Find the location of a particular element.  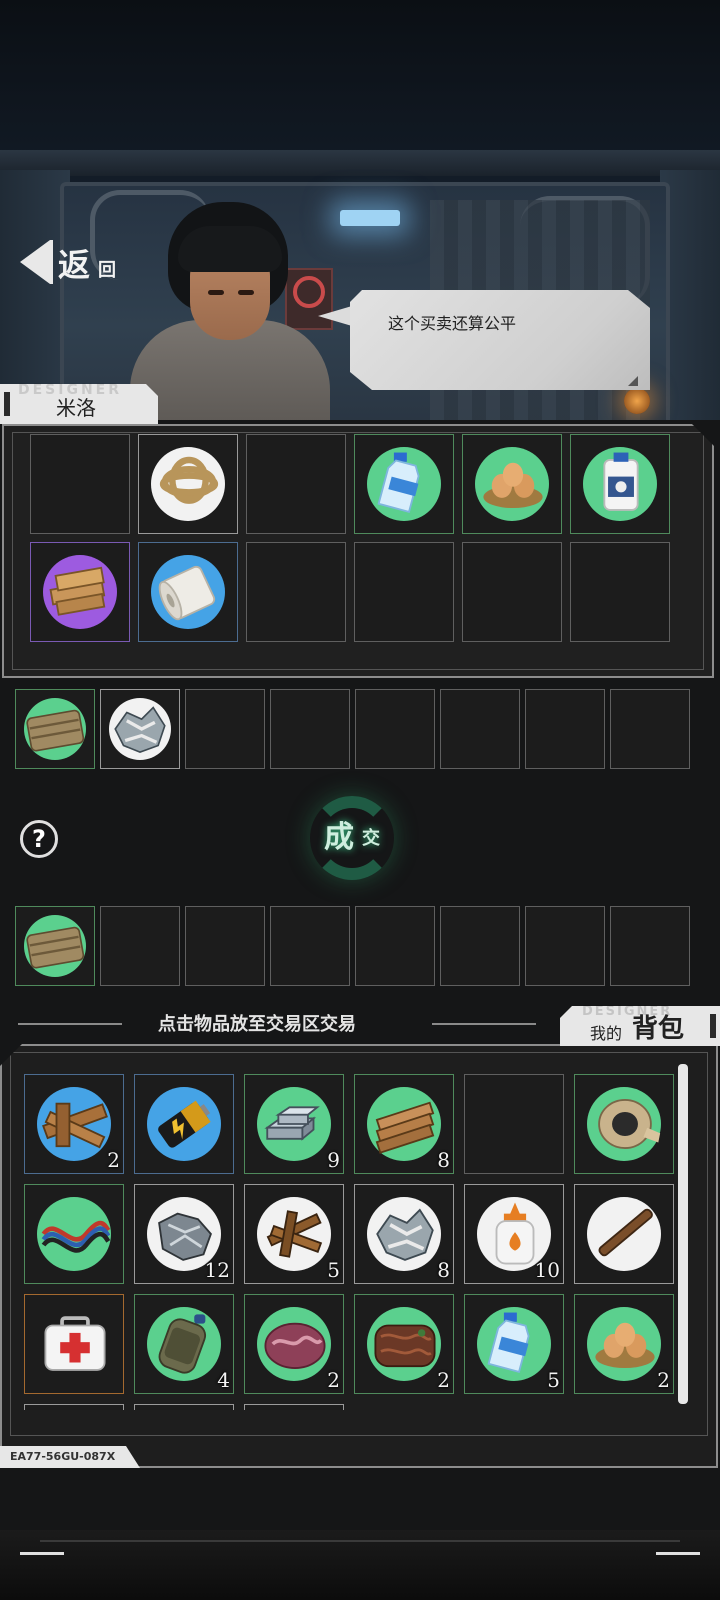

deal-button: 成 交 is located at coordinates (352, 838).